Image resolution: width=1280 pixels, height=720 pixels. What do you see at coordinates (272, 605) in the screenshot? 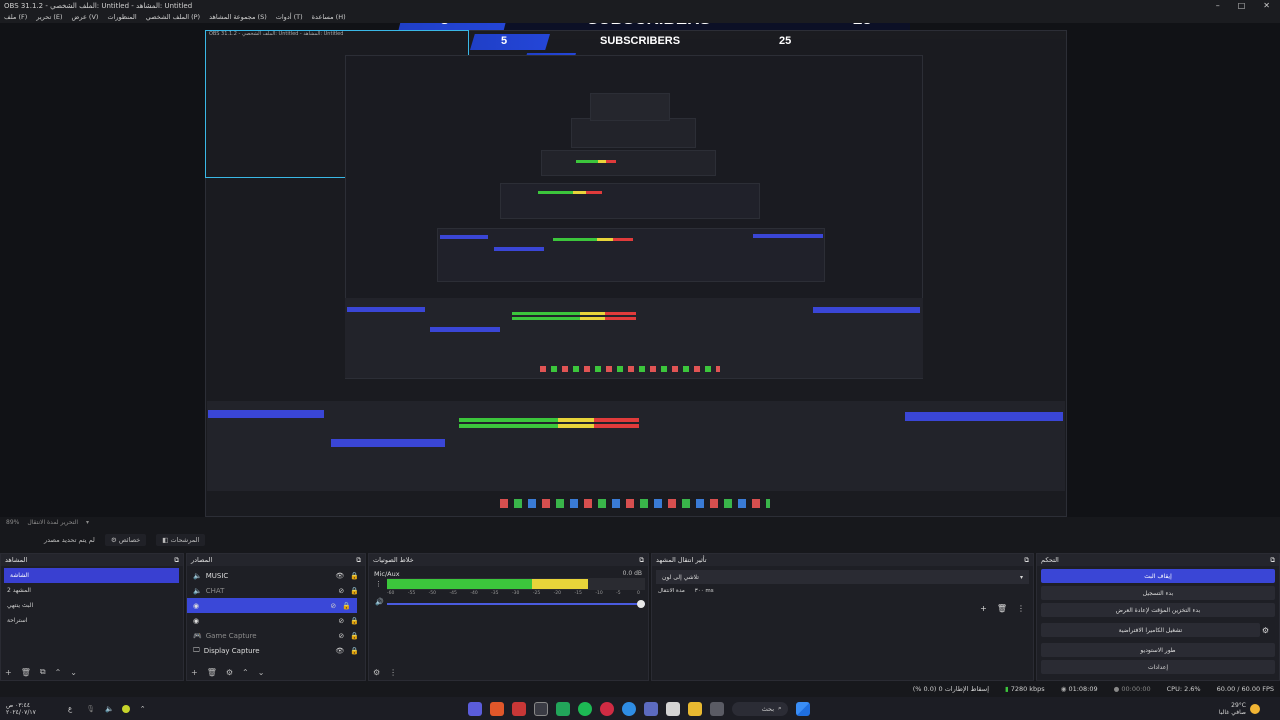
I see `source-item-camera-selected: ◉ ⊘ 🔒` at bounding box center [272, 605].